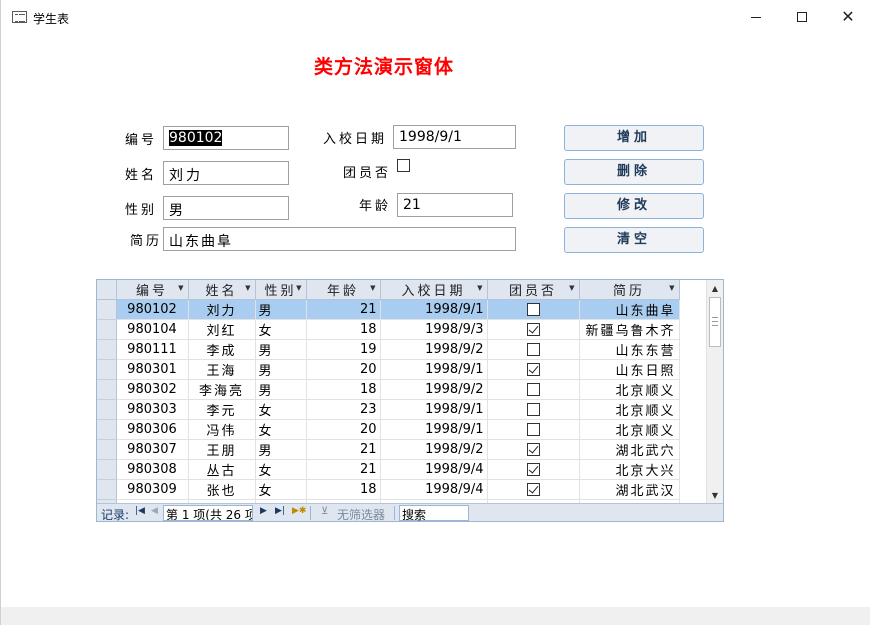  Describe the element at coordinates (222, 429) in the screenshot. I see `cell-name: 冯伟` at that location.